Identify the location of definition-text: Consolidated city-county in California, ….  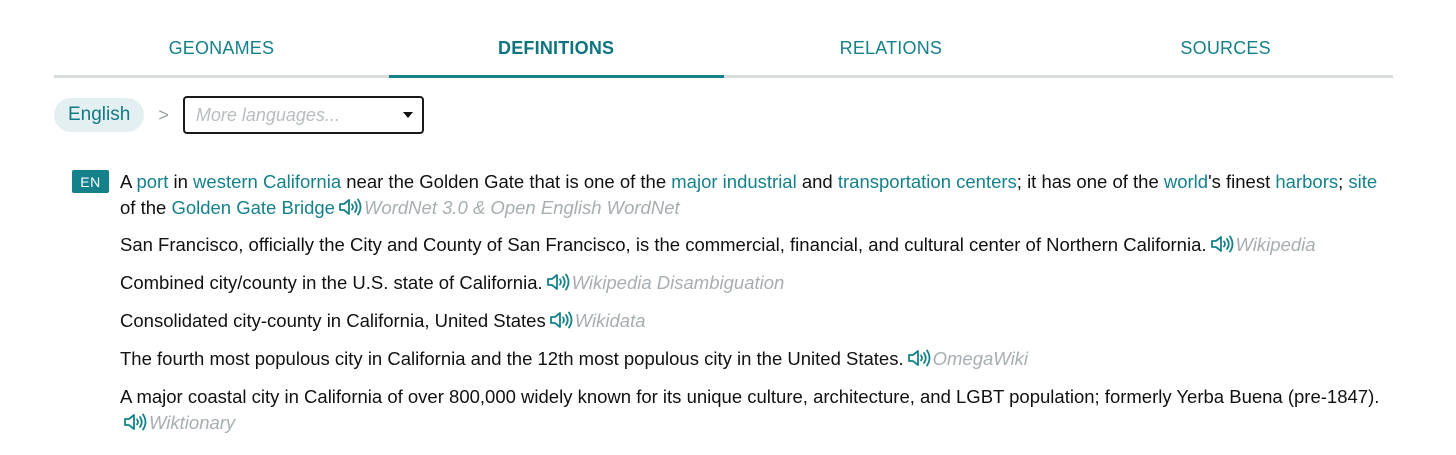
(333, 320).